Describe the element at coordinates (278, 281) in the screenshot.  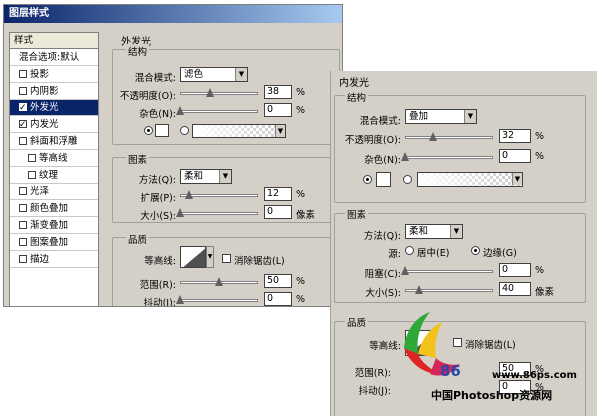
I see `range-input: 50` at that location.